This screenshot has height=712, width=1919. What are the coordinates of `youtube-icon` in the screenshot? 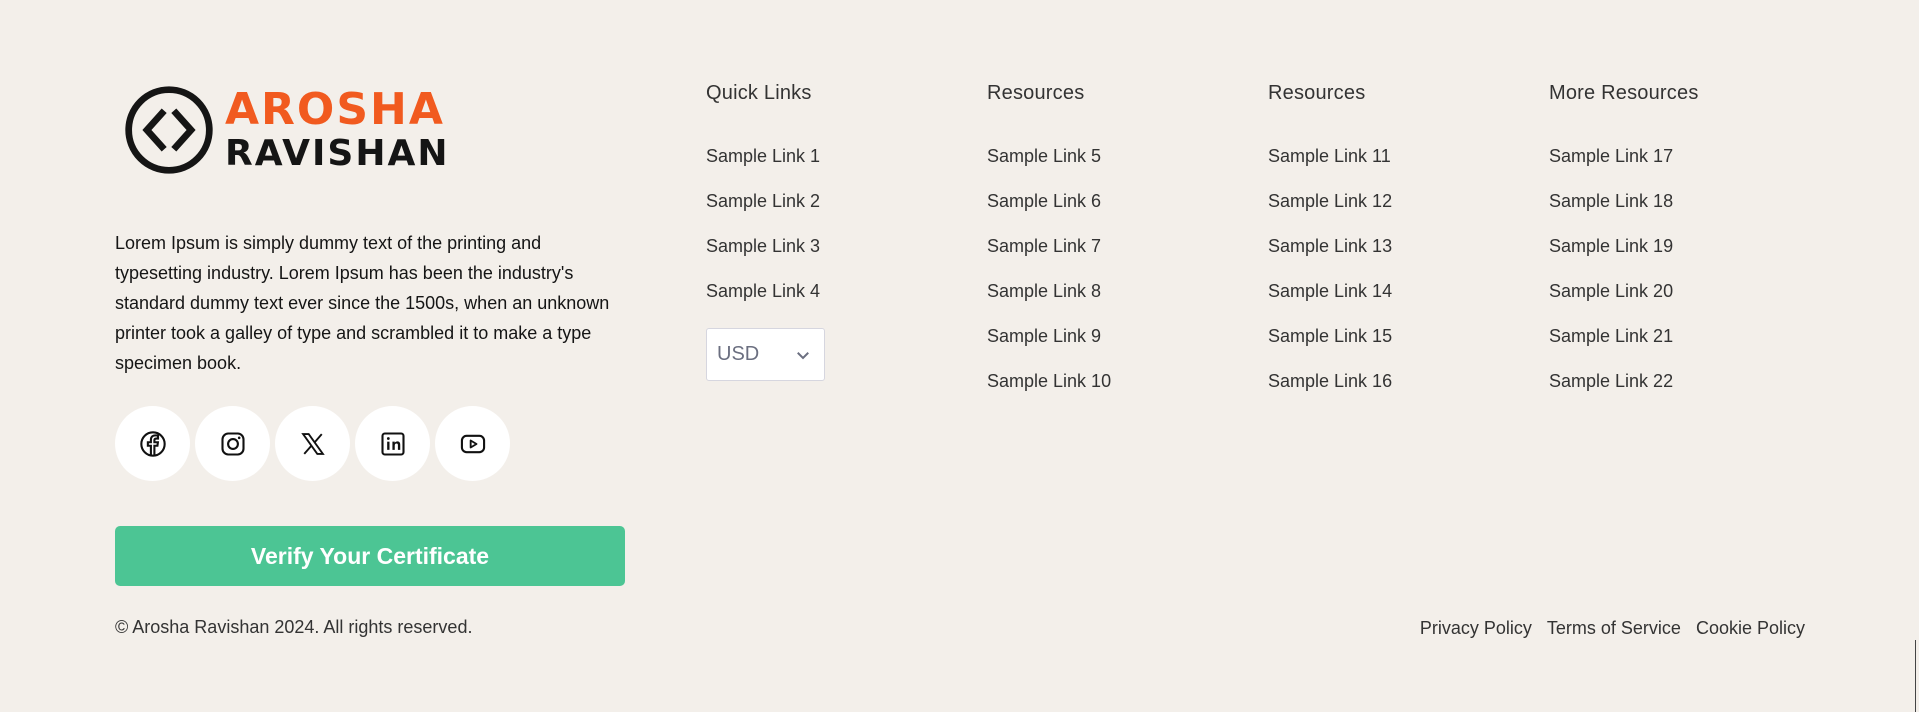 It's located at (472, 443).